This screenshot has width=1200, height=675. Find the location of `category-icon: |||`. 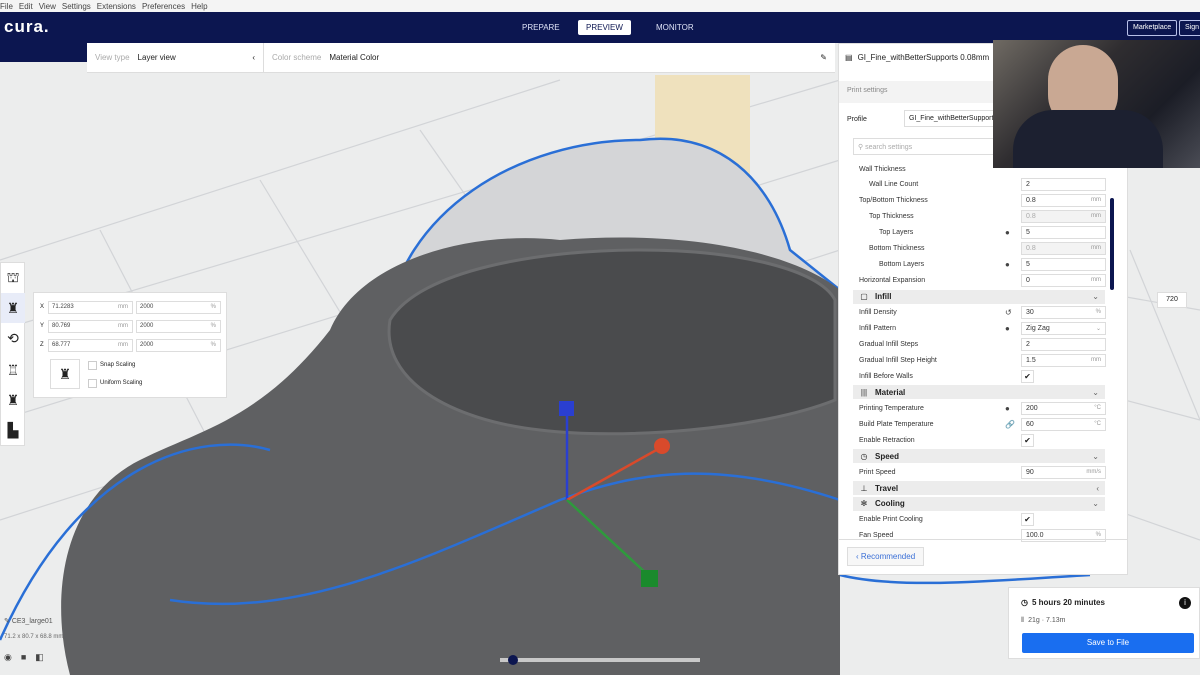

category-icon: ||| is located at coordinates (864, 392).